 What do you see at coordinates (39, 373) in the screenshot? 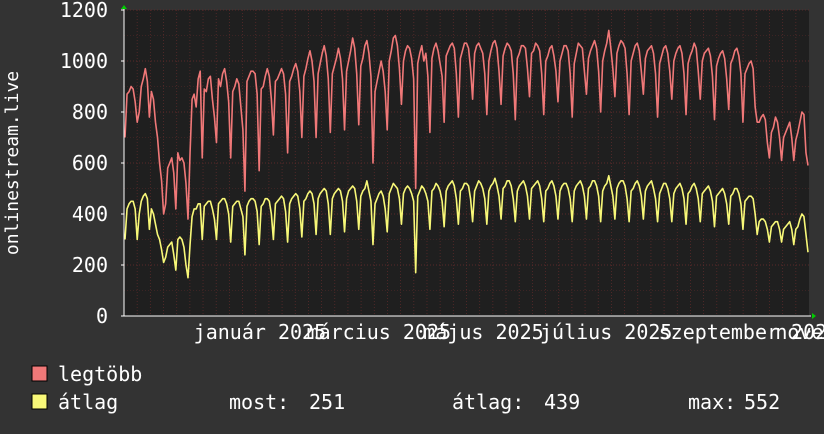
I see `legend-swatch-legtobb` at bounding box center [39, 373].